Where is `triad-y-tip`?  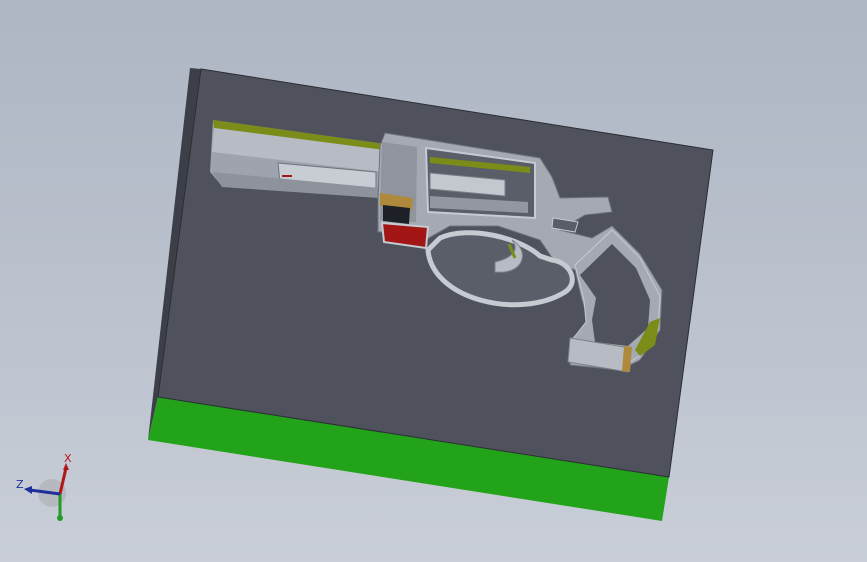 triad-y-tip is located at coordinates (60, 518).